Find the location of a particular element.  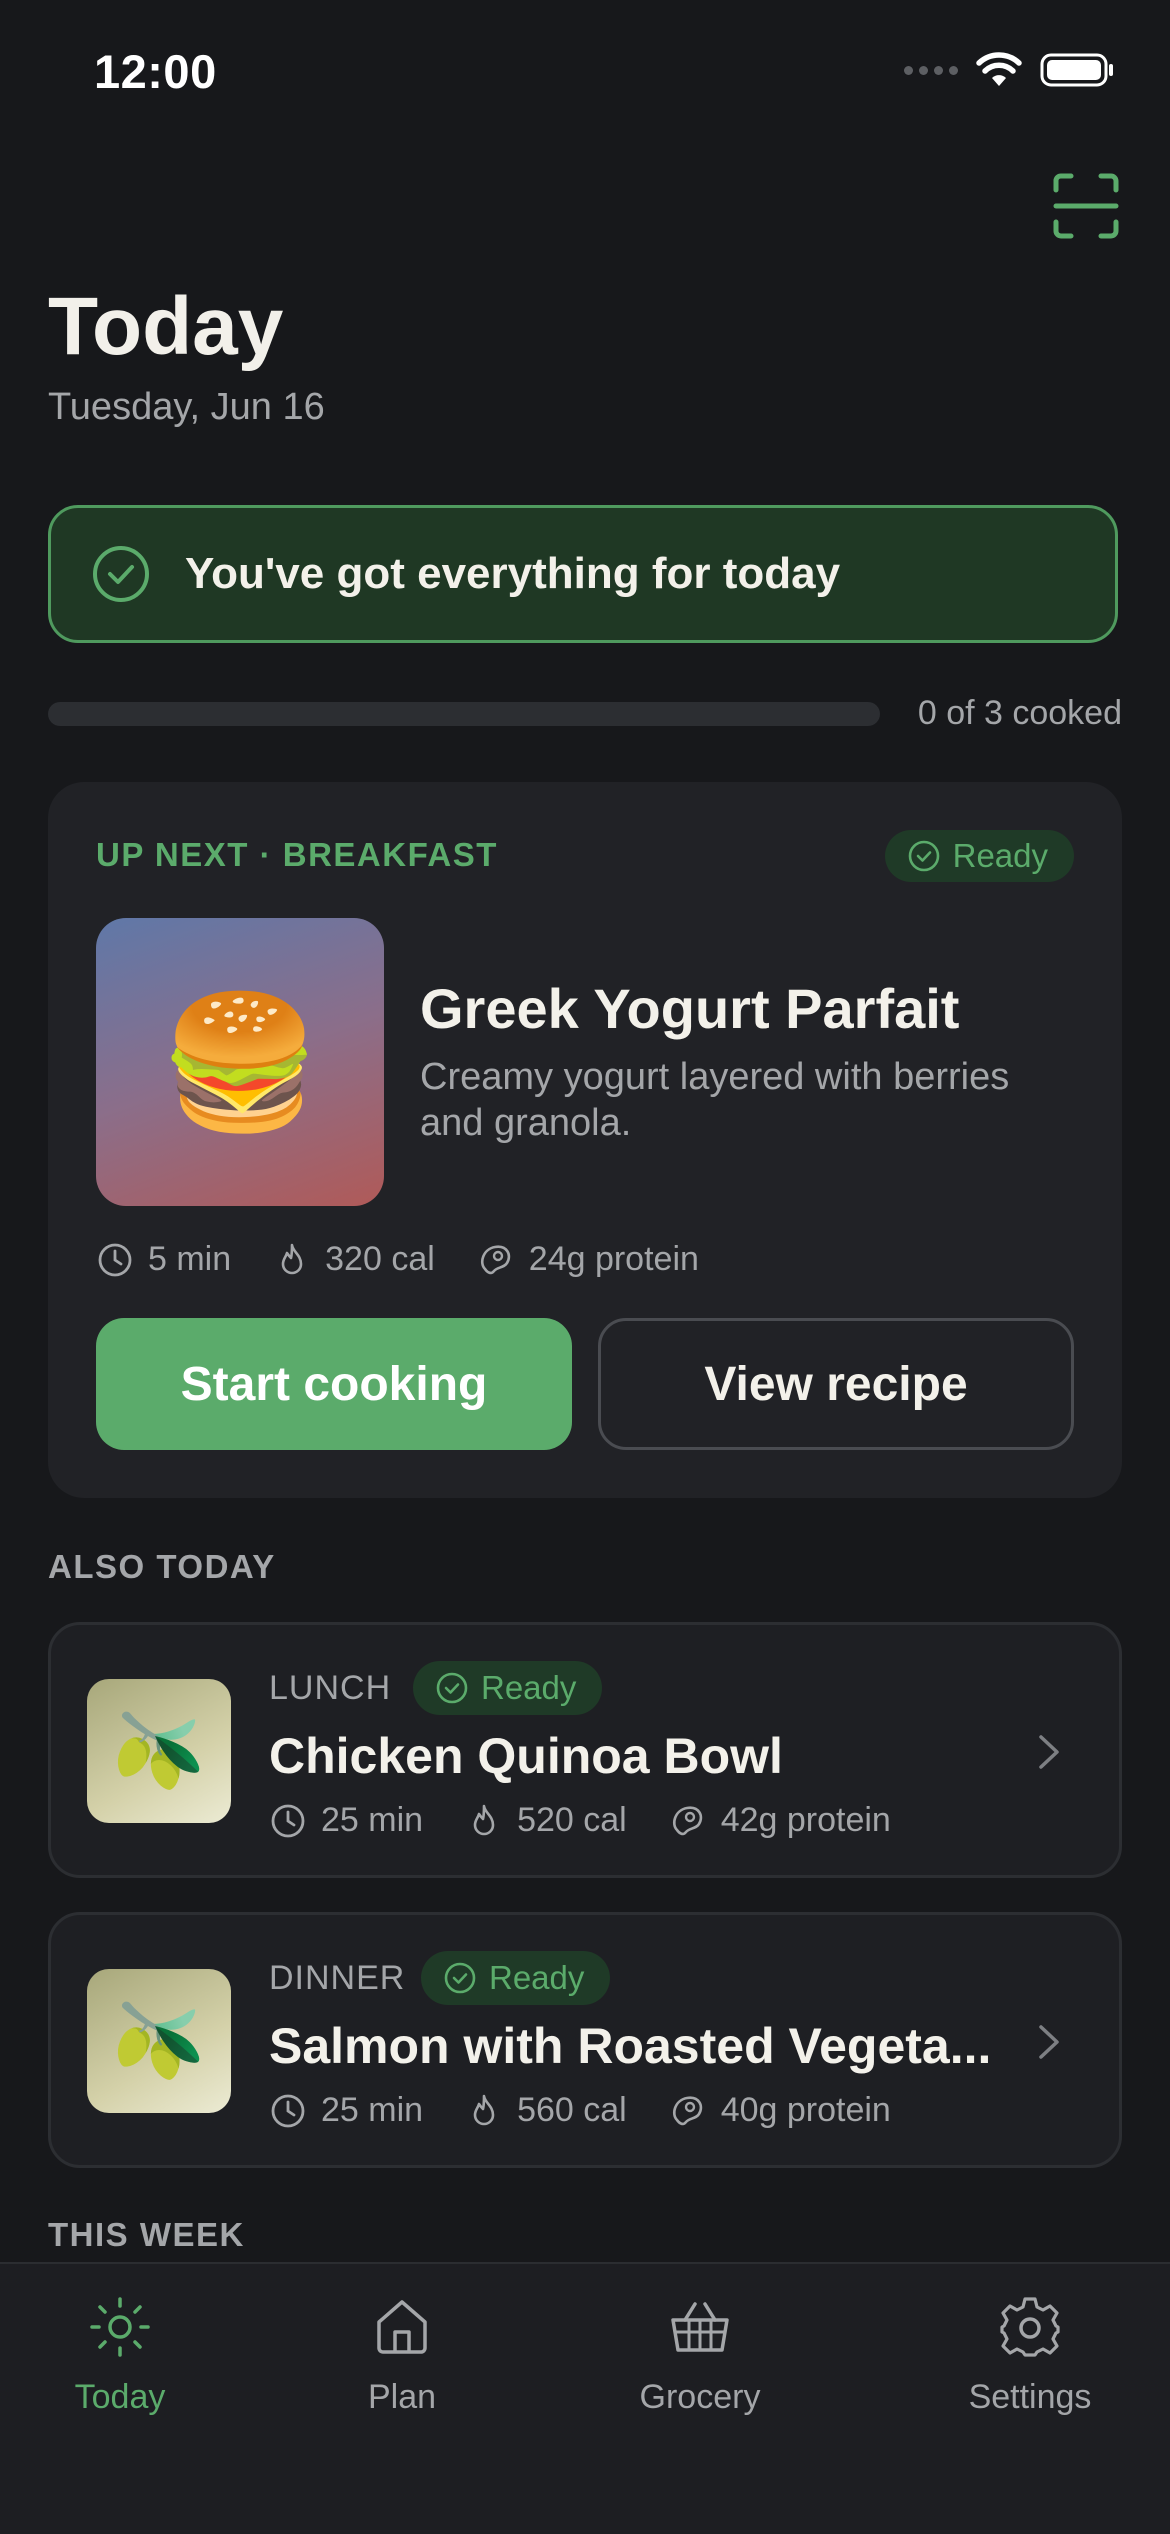

page-date: Tuesday, Jun 16 is located at coordinates (186, 407).